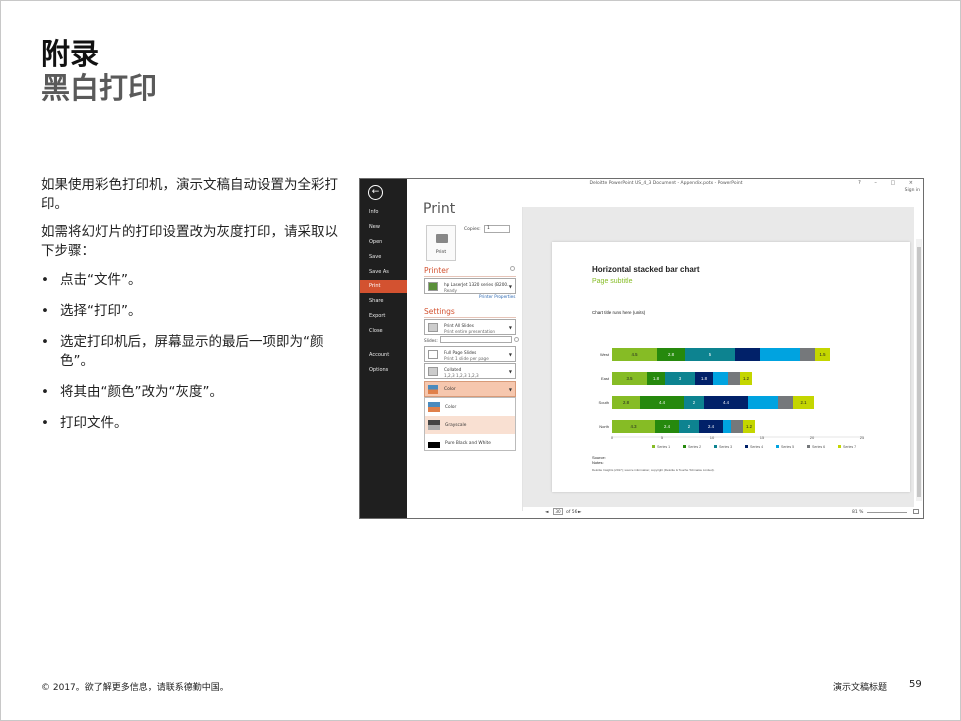 The height and width of the screenshot is (721, 961). What do you see at coordinates (862, 437) in the screenshot?
I see `x-tick-label: 25` at bounding box center [862, 437].